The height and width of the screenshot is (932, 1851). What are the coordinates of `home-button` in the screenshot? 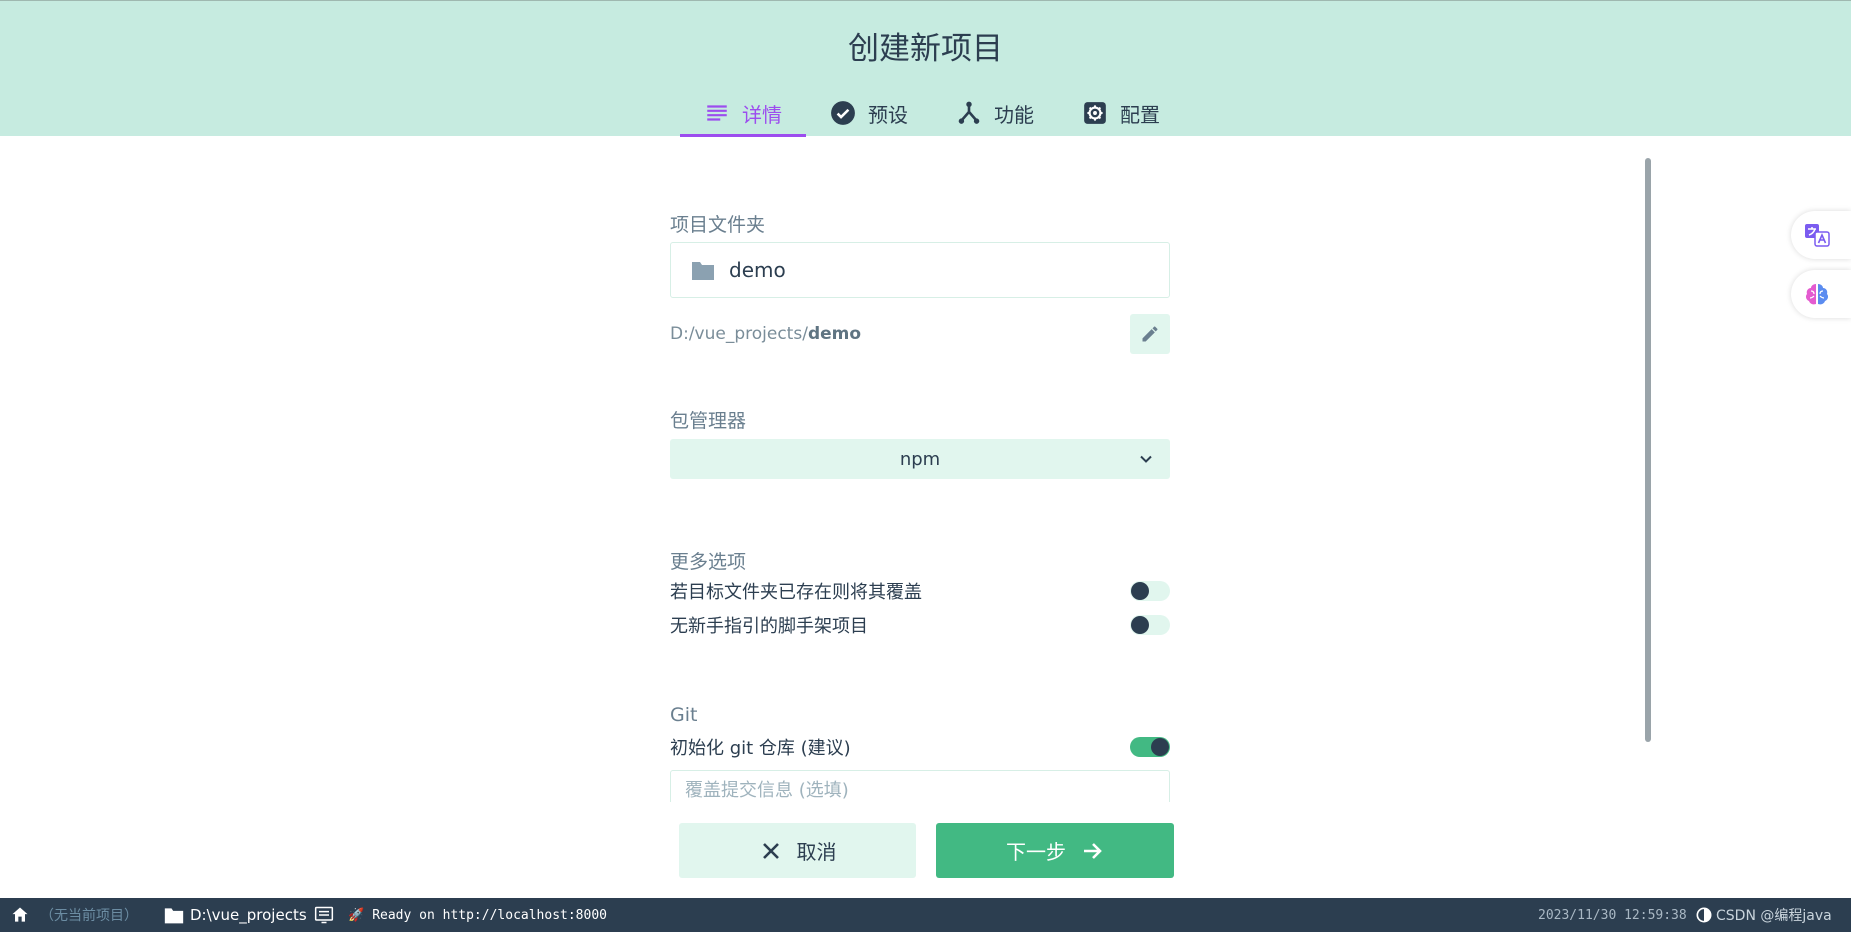 It's located at (20, 915).